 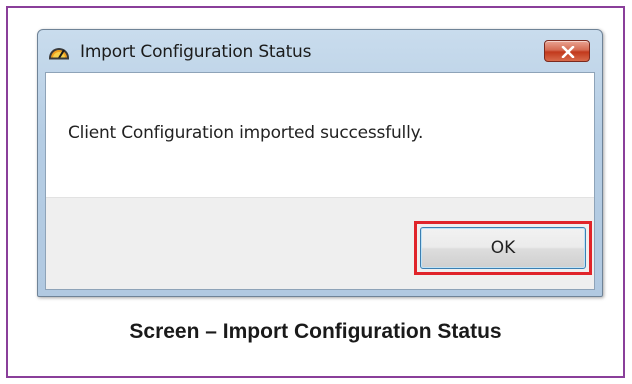 I want to click on title-bar: Import Configuration Status, so click(x=320, y=51).